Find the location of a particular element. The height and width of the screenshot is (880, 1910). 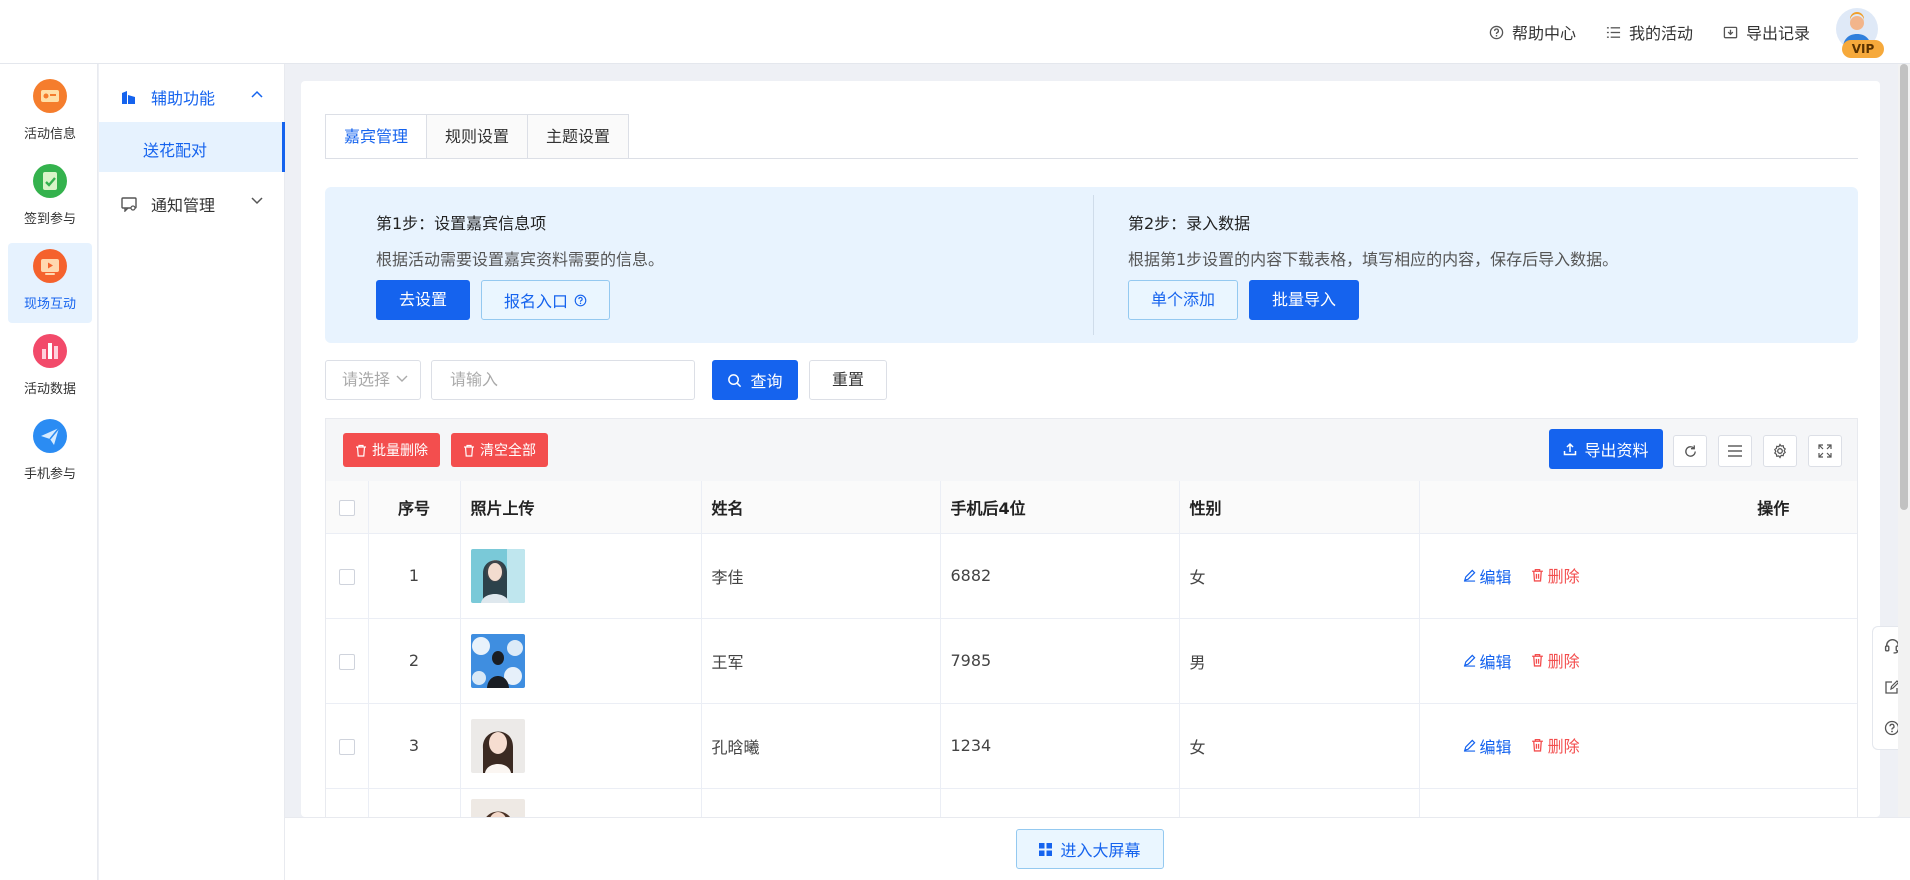

fullscreen-button is located at coordinates (1825, 451).